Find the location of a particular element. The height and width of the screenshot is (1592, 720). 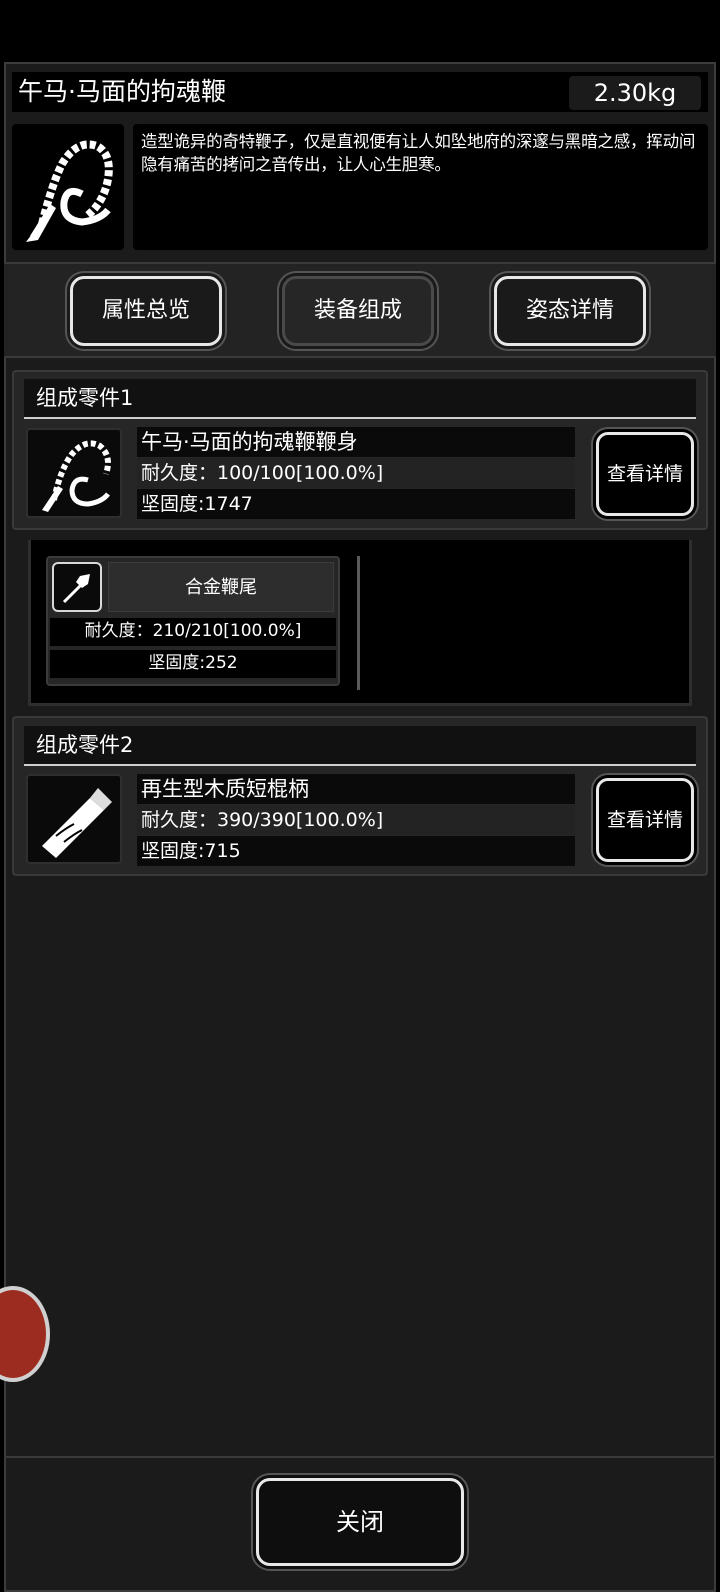

wooden-handle-icon is located at coordinates (74, 819).